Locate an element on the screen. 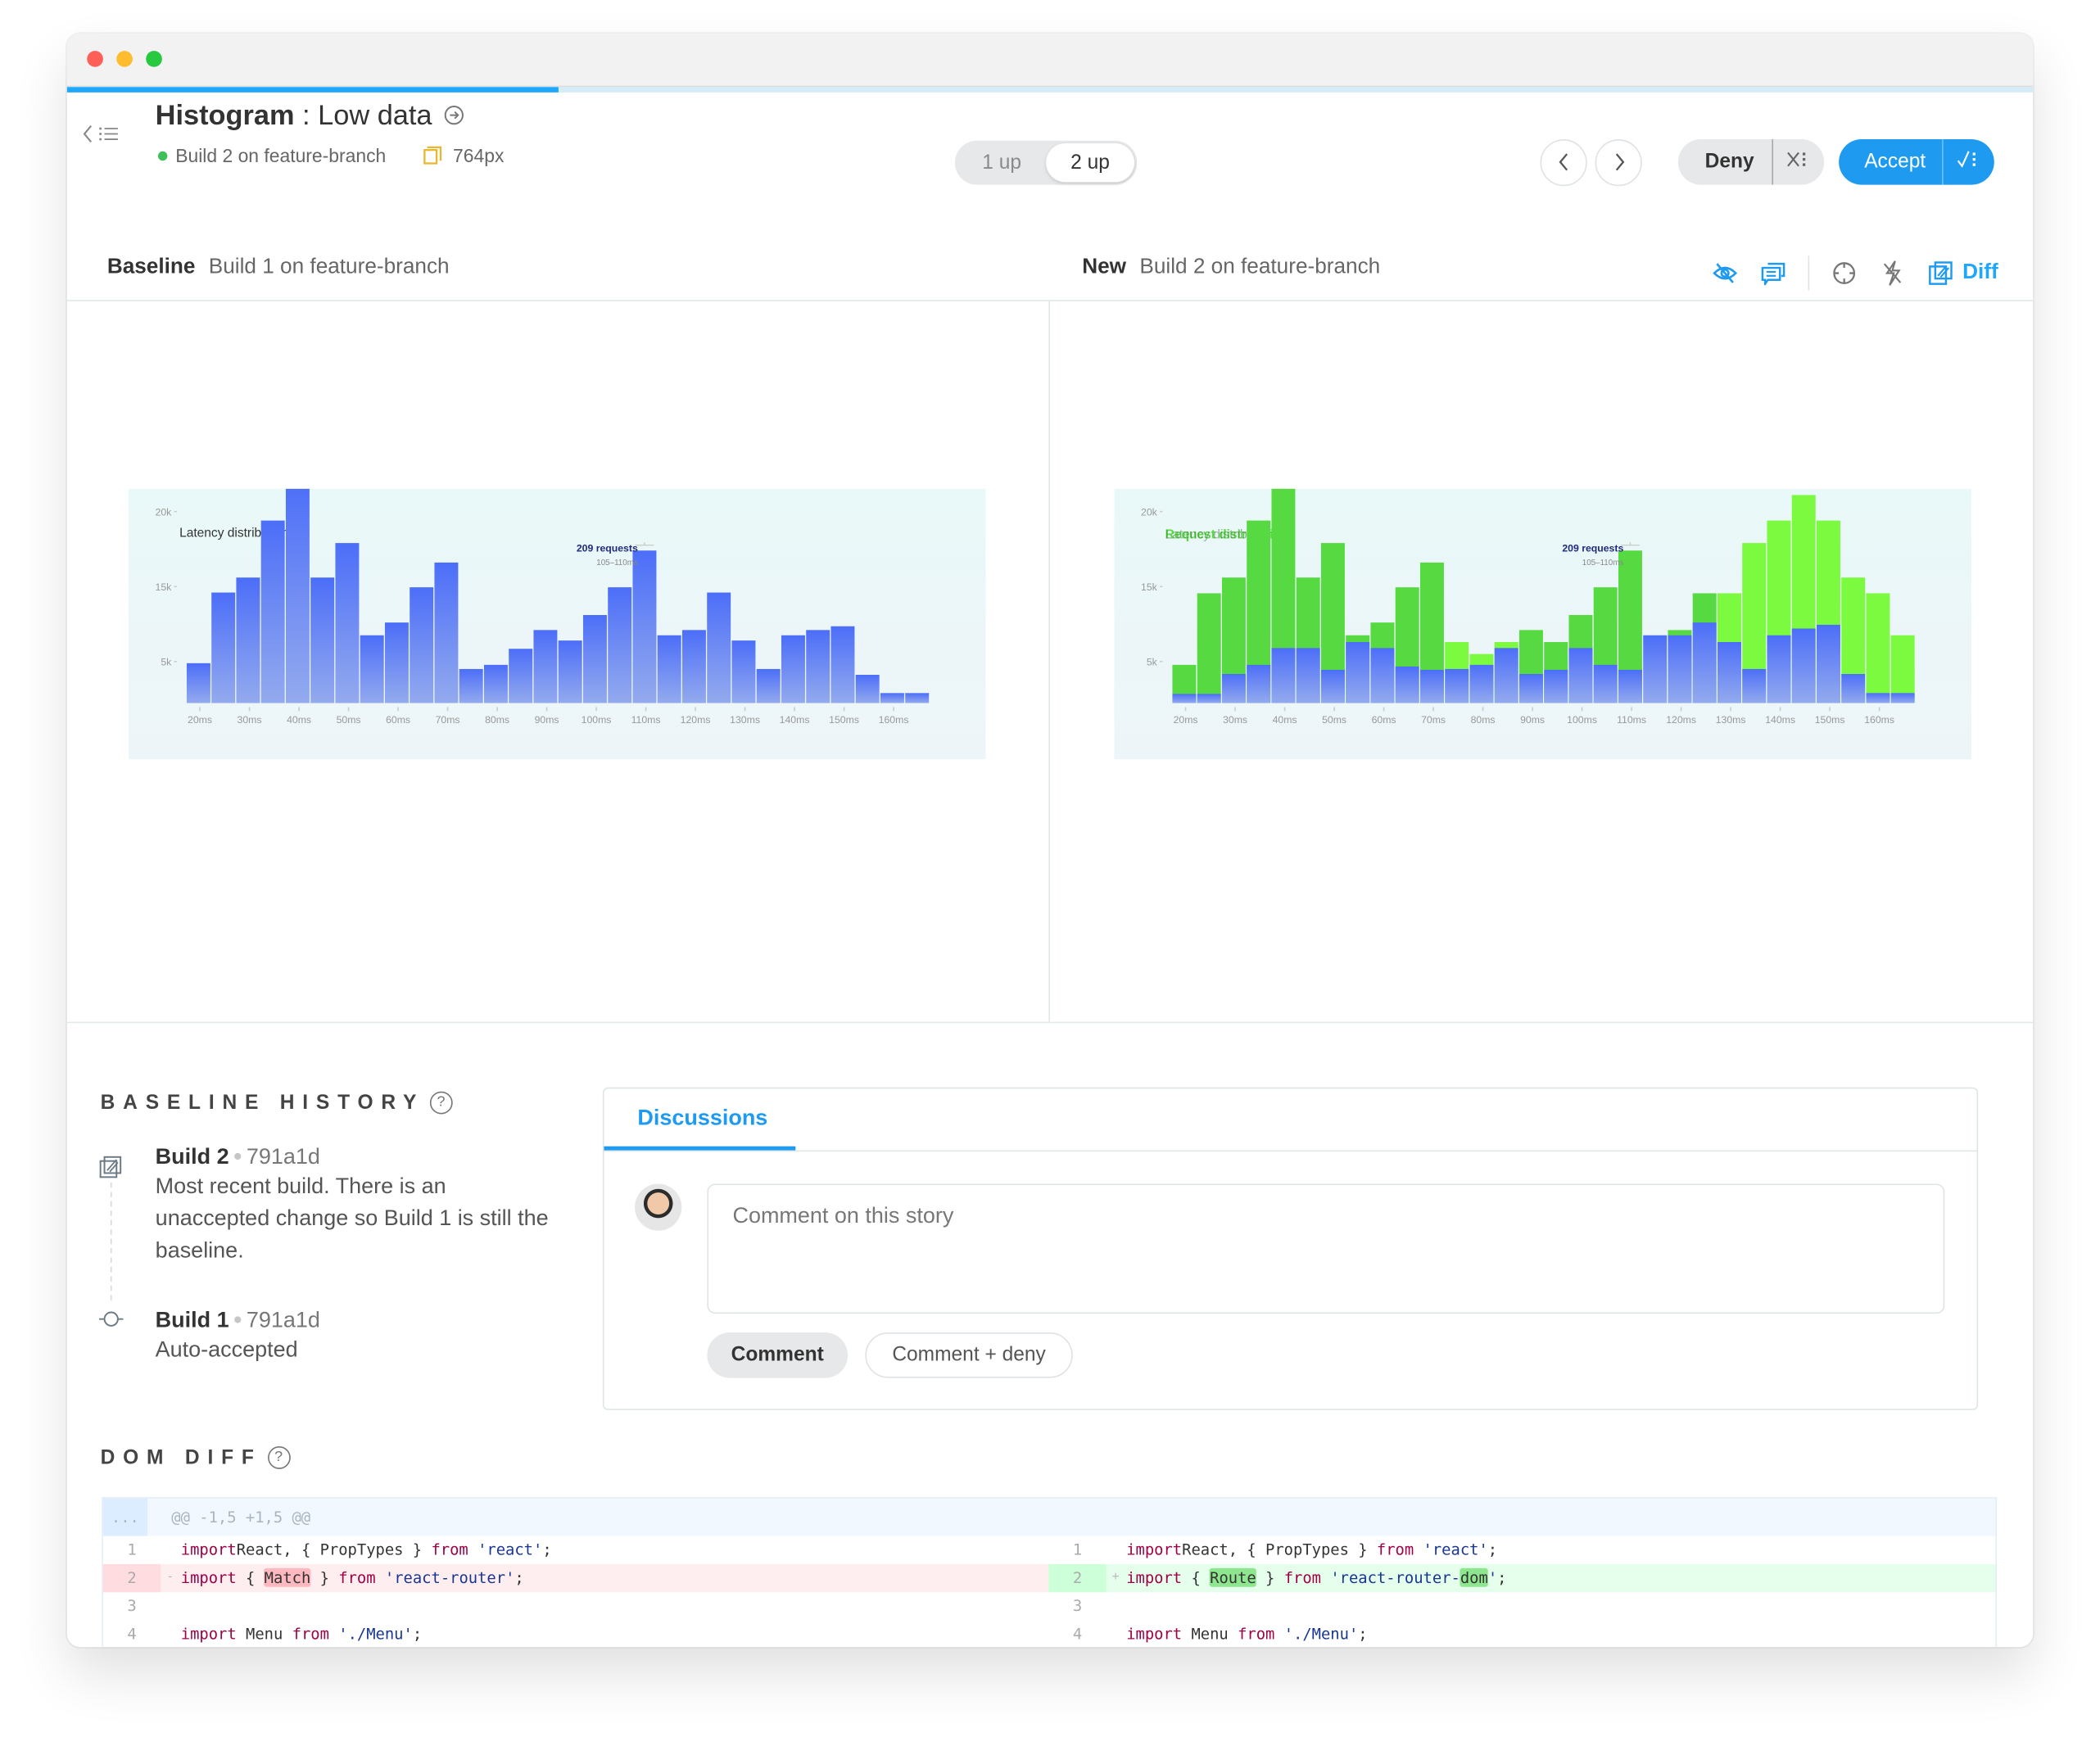  arrow-circle-right-icon is located at coordinates (455, 115).